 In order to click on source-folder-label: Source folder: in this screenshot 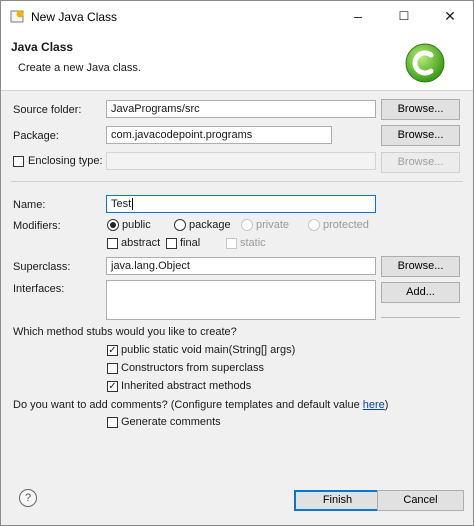, I will do `click(47, 110)`.